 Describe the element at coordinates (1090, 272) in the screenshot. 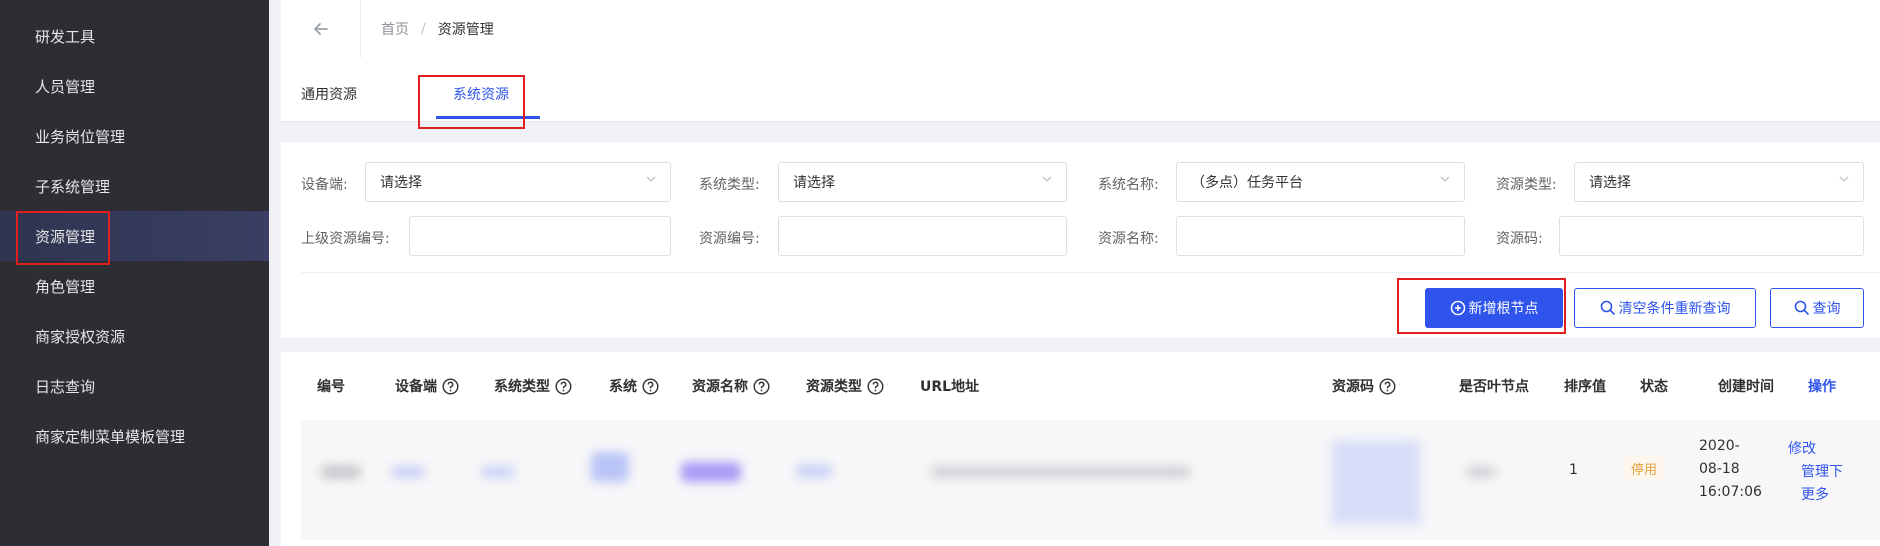

I see `filter-divider` at that location.